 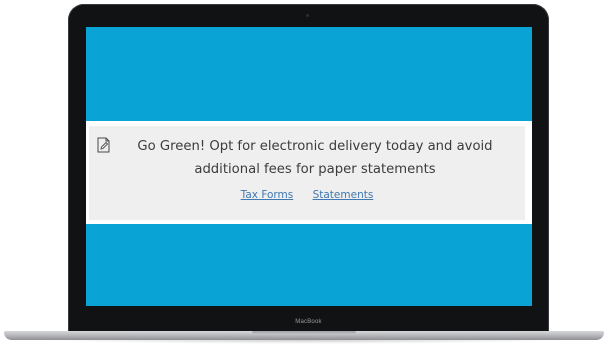 What do you see at coordinates (343, 195) in the screenshot?
I see `statements-link: Statements` at bounding box center [343, 195].